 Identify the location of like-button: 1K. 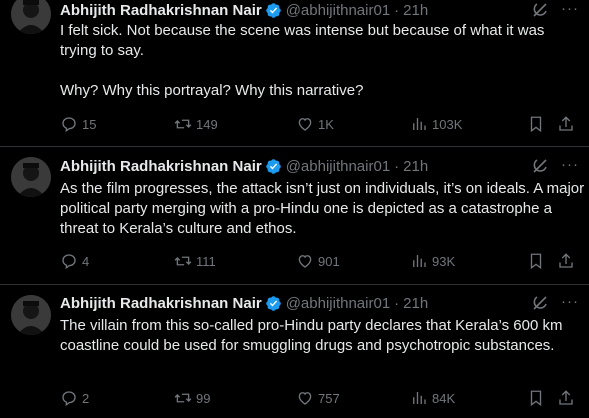
(315, 124).